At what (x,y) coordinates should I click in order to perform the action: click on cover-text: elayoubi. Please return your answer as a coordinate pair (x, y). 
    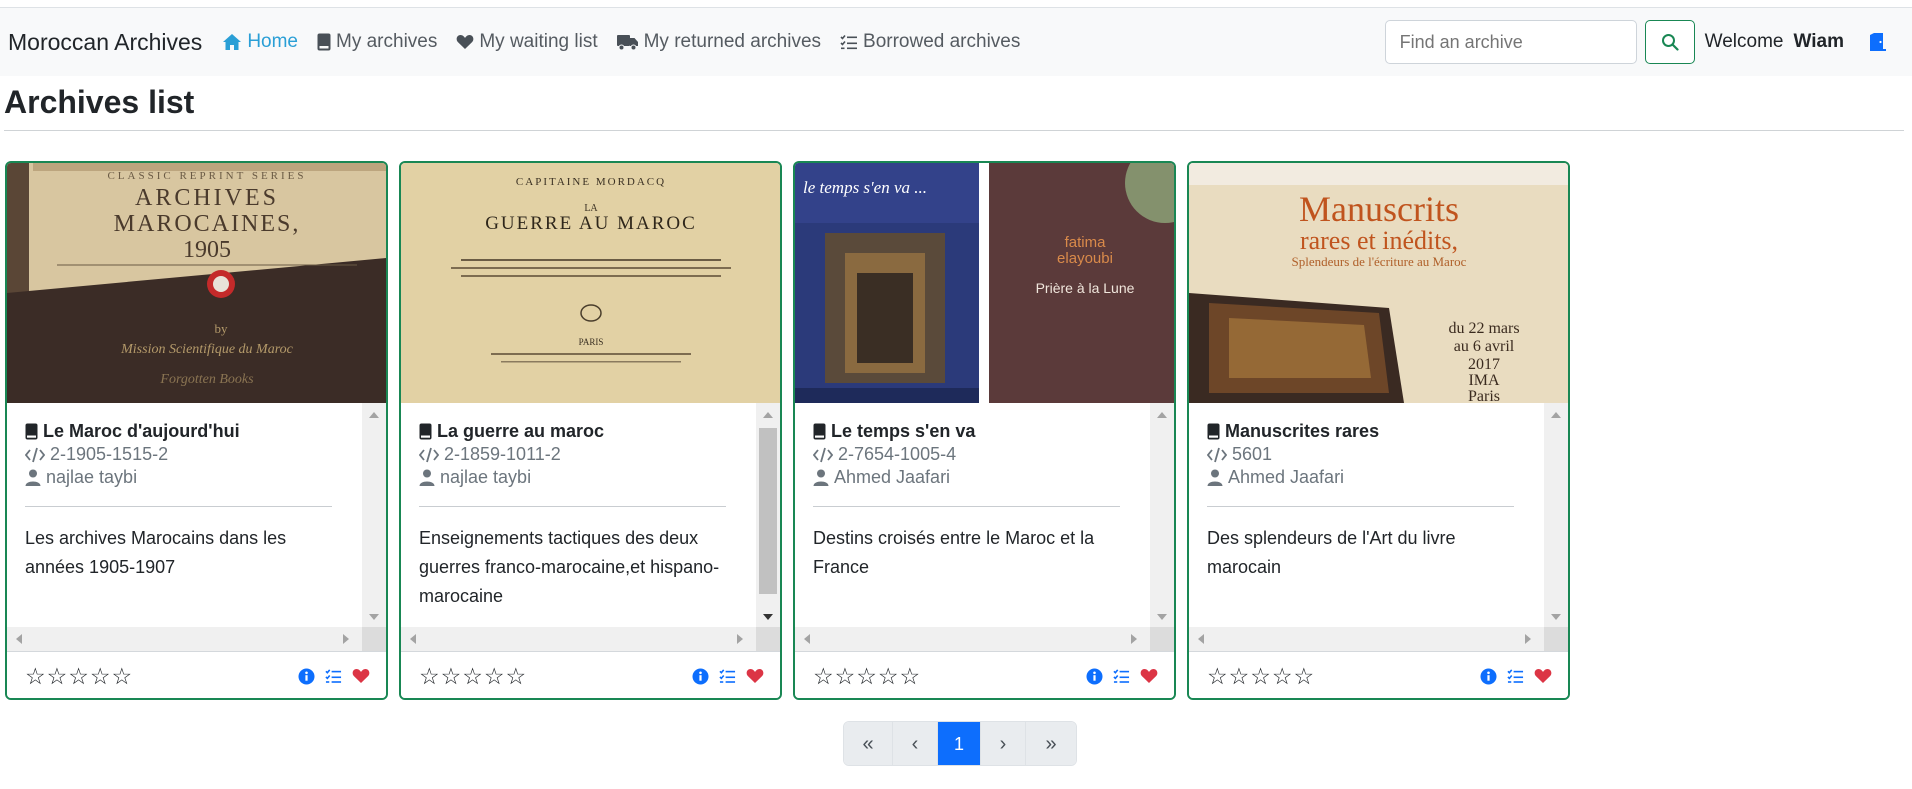
    Looking at the image, I should click on (1085, 258).